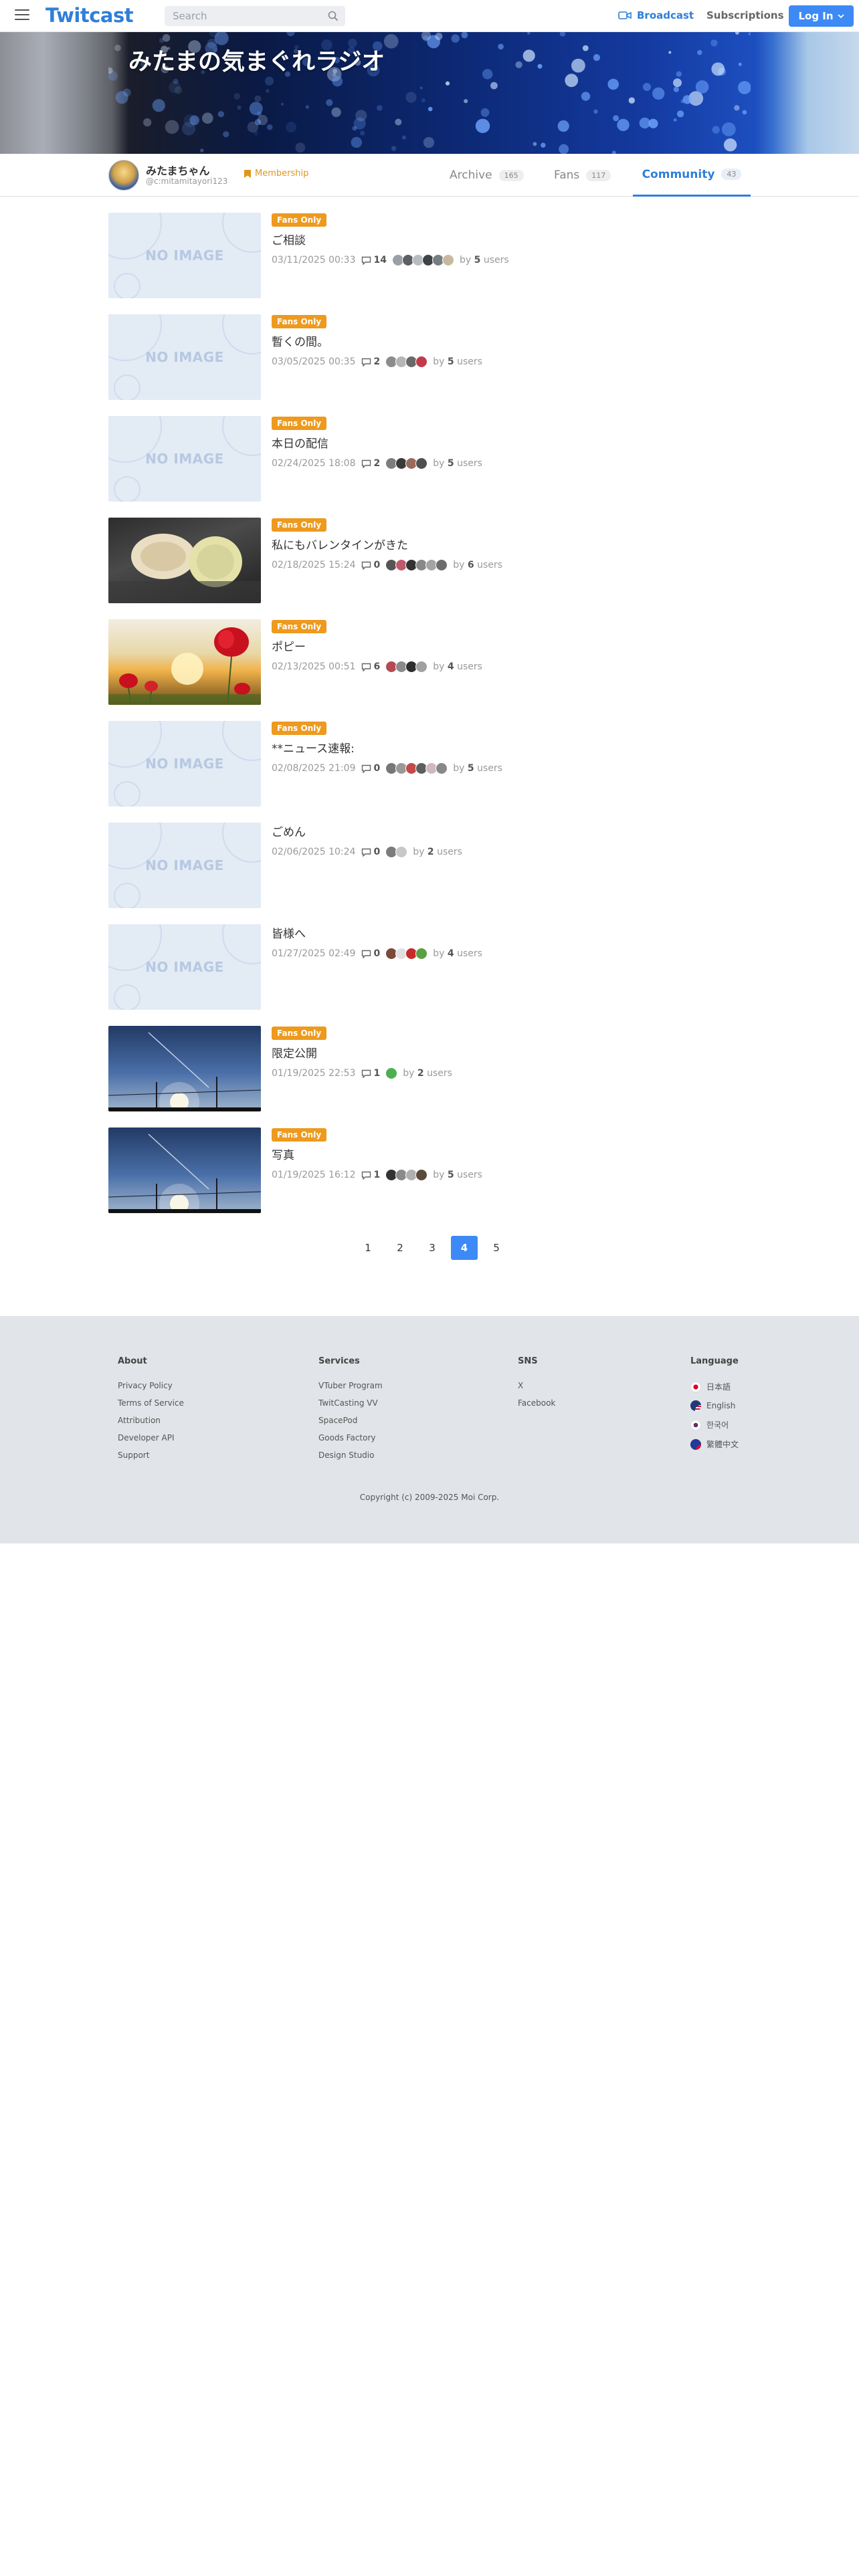 The image size is (859, 2576). Describe the element at coordinates (656, 15) in the screenshot. I see `broadcast-link: Broadcast` at that location.